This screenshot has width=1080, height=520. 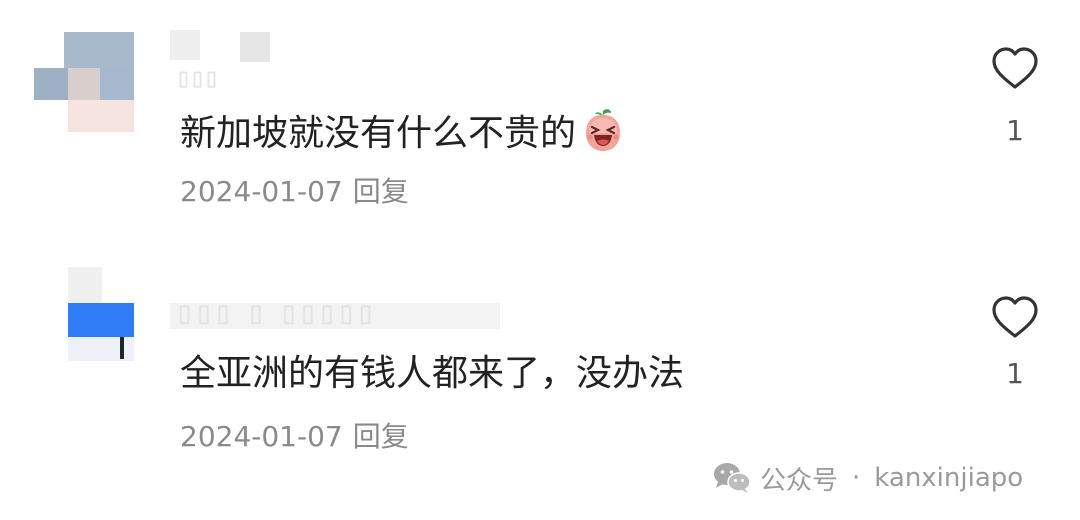 What do you see at coordinates (225, 60) in the screenshot?
I see `username-blurred: ▯▯▯` at bounding box center [225, 60].